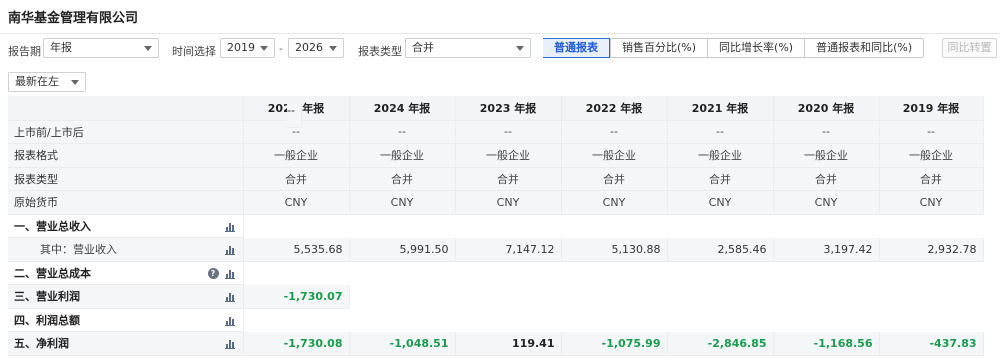  Describe the element at coordinates (126, 249) in the screenshot. I see `row-label-cell: 其中：营业收入` at that location.